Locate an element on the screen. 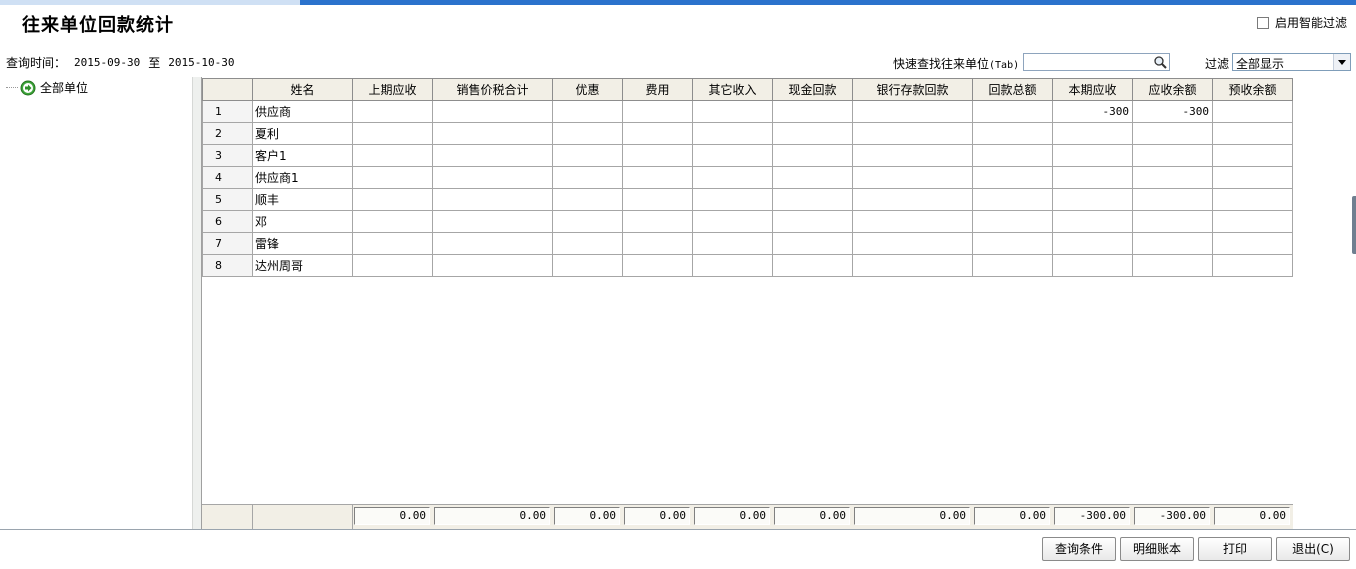 The width and height of the screenshot is (1356, 569). column-header-sales-total: 销售价税合计 is located at coordinates (492, 89).